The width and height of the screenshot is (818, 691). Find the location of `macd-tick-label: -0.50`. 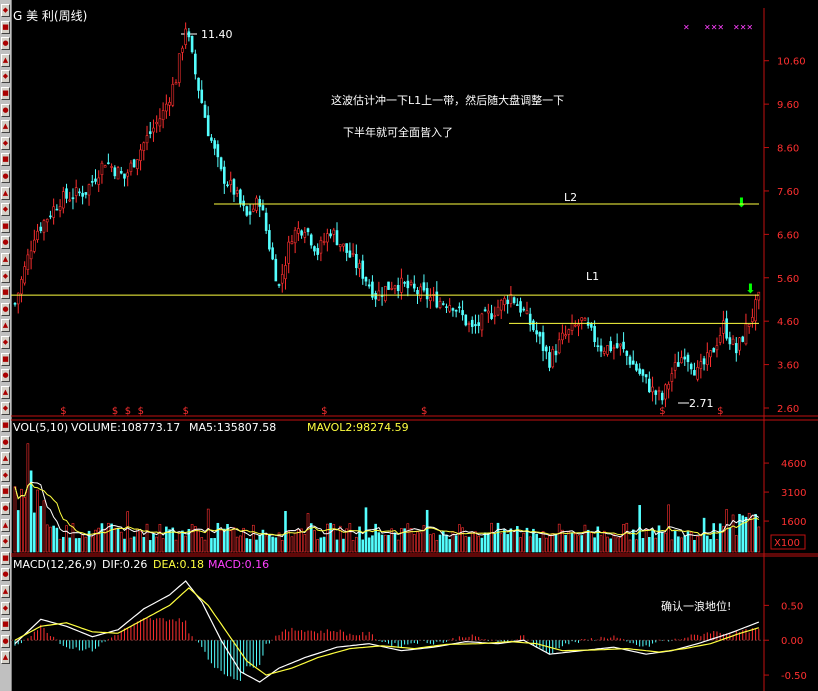

macd-tick-label: -0.50 is located at coordinates (794, 676).